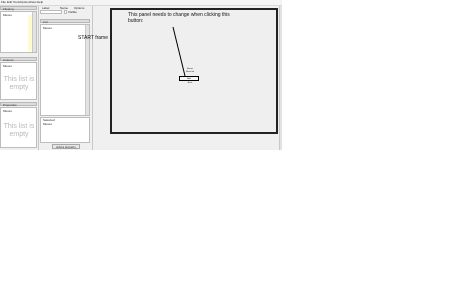  What do you see at coordinates (18, 32) in the screenshot?
I see `flipping-list: Moves` at bounding box center [18, 32].